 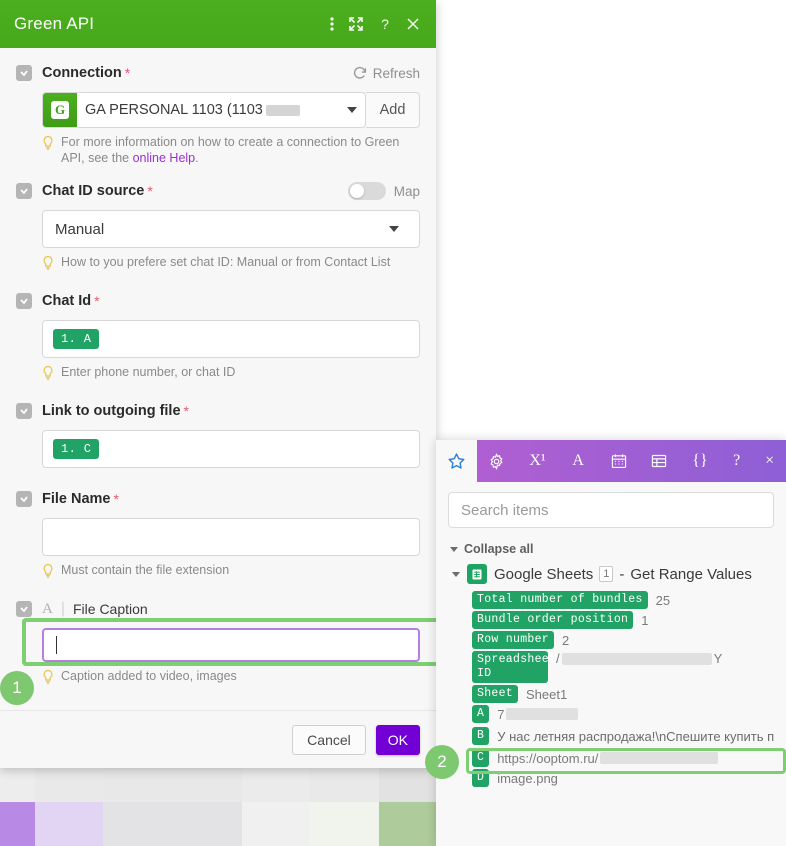 What do you see at coordinates (769, 461) in the screenshot?
I see `panel-close-icon: ×` at bounding box center [769, 461].